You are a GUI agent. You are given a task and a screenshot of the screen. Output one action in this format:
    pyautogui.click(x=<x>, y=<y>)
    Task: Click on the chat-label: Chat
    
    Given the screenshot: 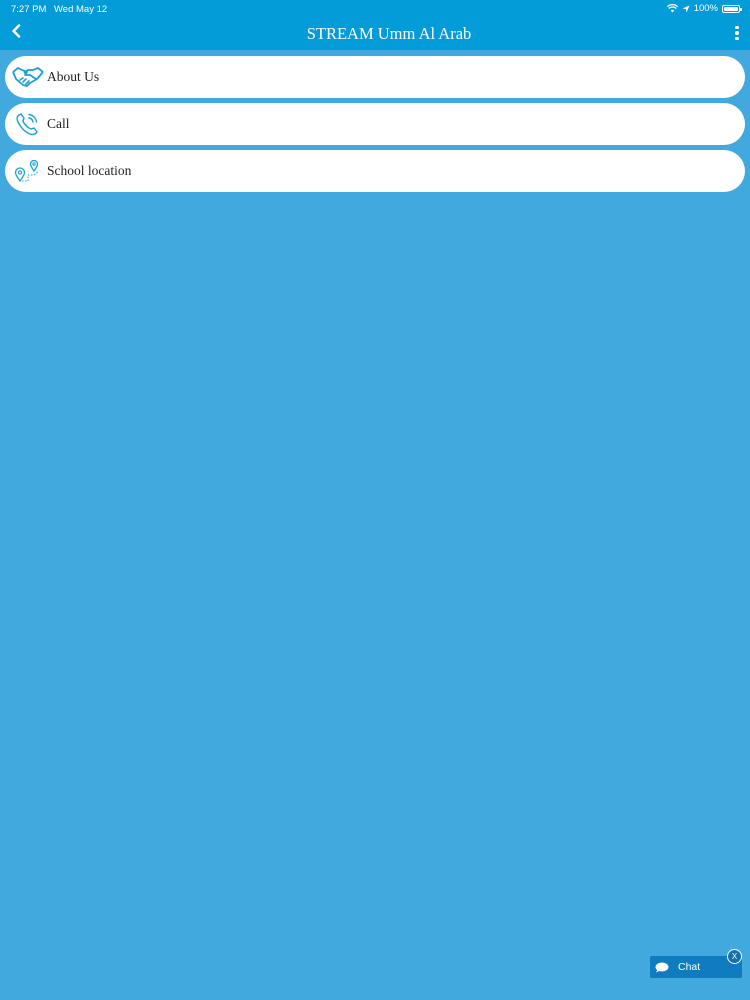 What is the action you would take?
    pyautogui.click(x=689, y=967)
    